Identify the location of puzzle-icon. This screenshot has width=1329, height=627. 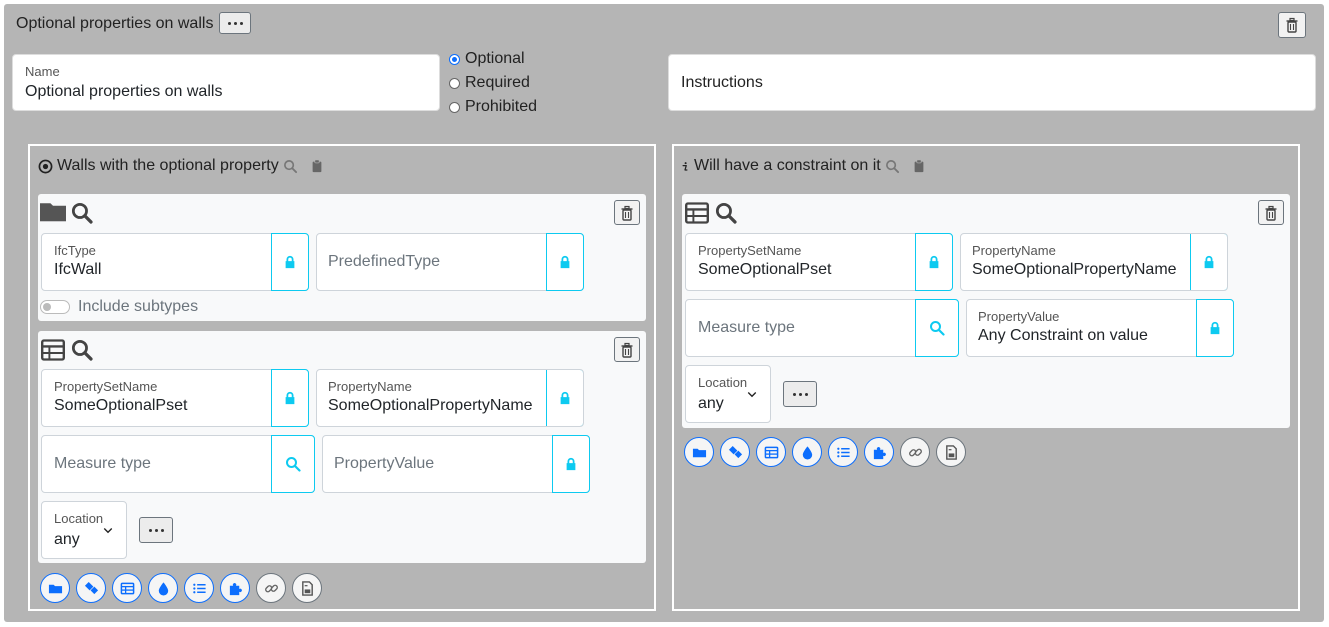
(235, 588).